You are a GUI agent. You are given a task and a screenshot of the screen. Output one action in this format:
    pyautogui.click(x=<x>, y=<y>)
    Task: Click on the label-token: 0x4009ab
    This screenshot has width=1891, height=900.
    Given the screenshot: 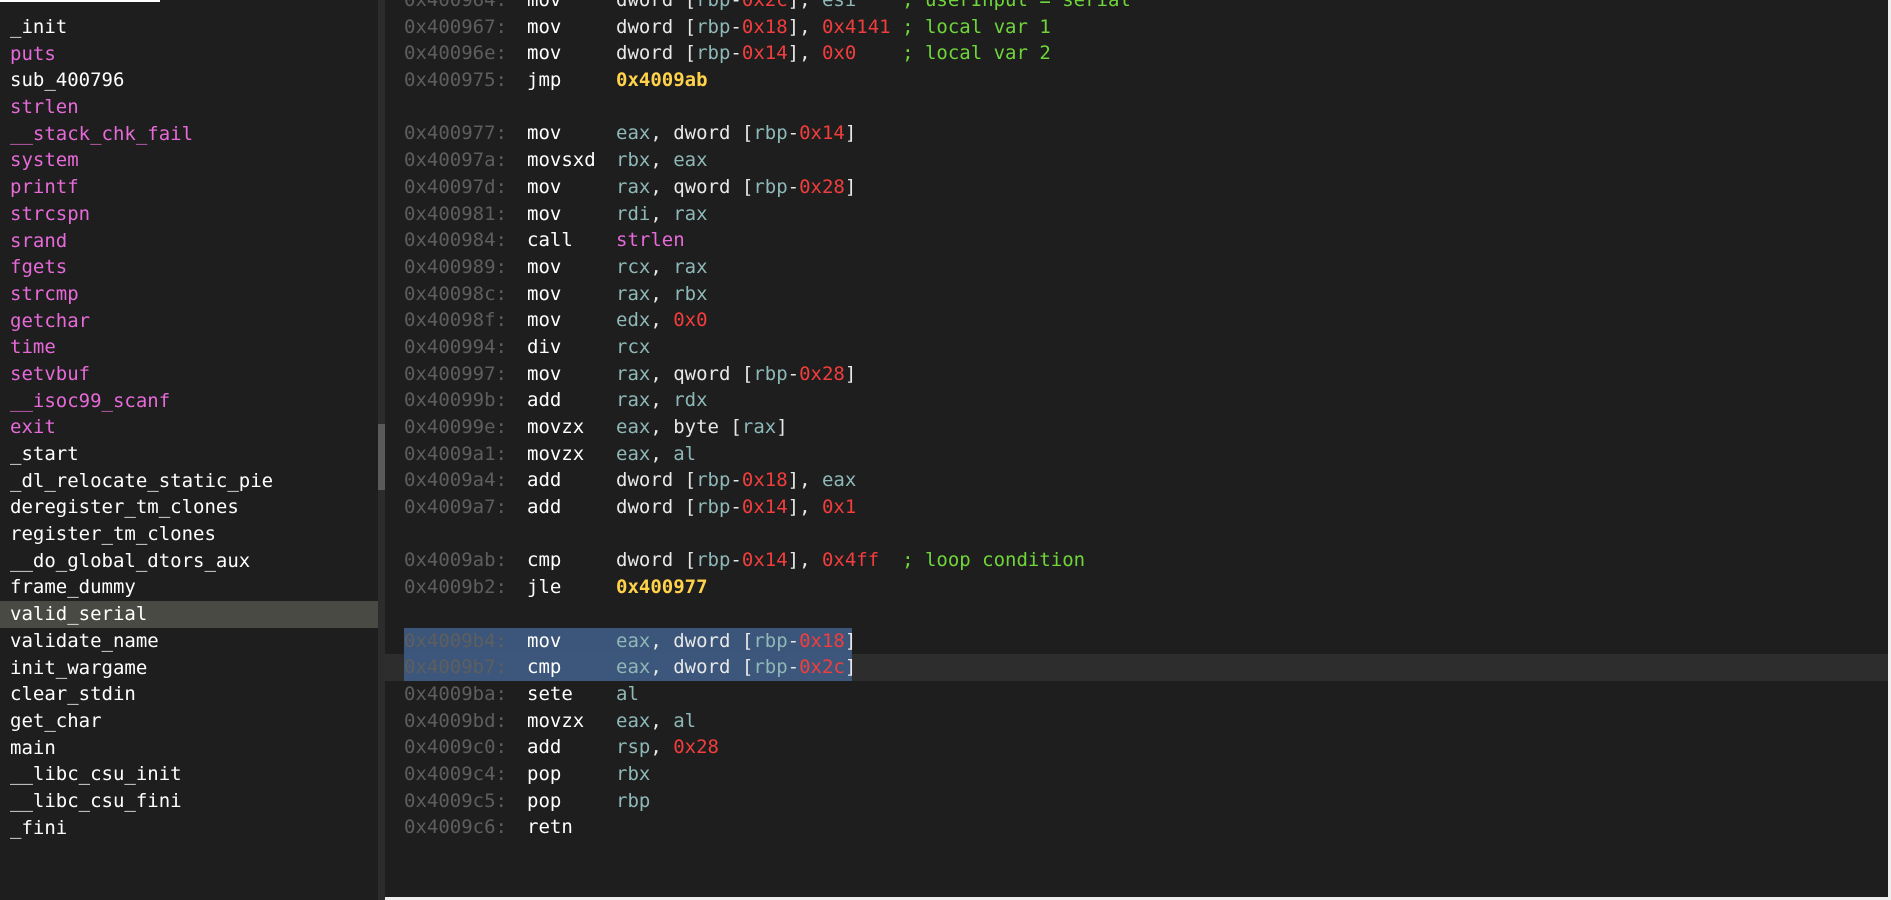 What is the action you would take?
    pyautogui.click(x=662, y=80)
    